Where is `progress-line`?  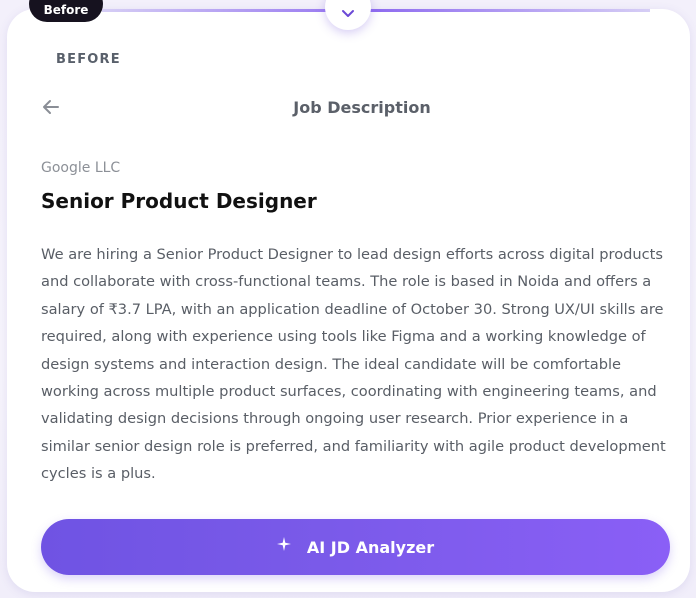 progress-line is located at coordinates (376, 10).